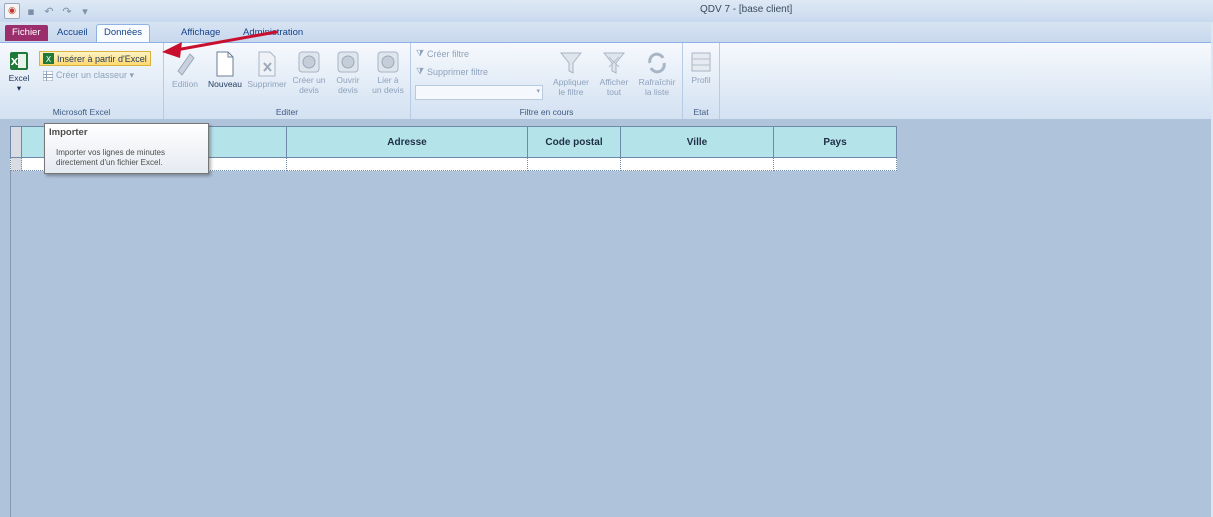 The image size is (1213, 517). Describe the element at coordinates (614, 63) in the screenshot. I see `show-all-icon` at that location.